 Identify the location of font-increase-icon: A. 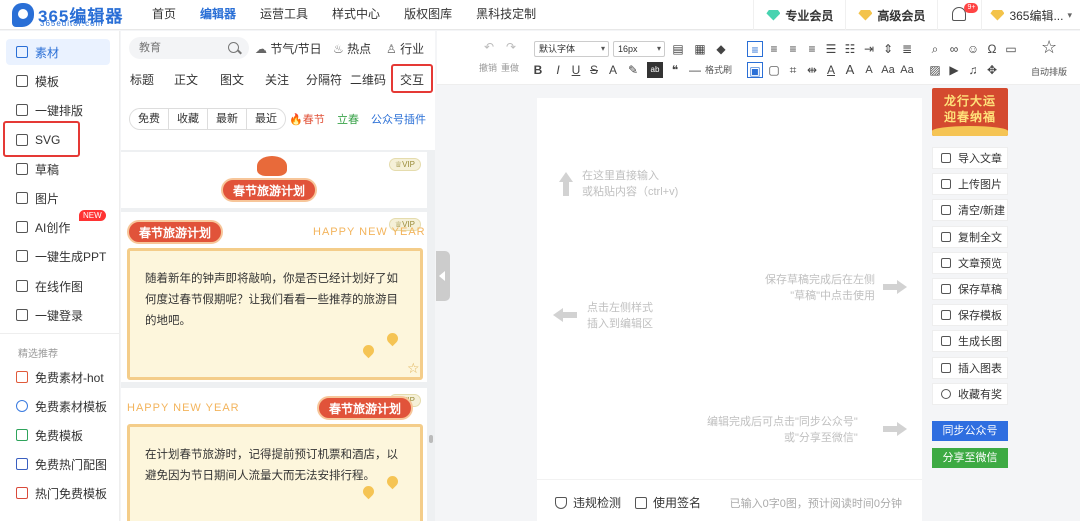
(850, 70).